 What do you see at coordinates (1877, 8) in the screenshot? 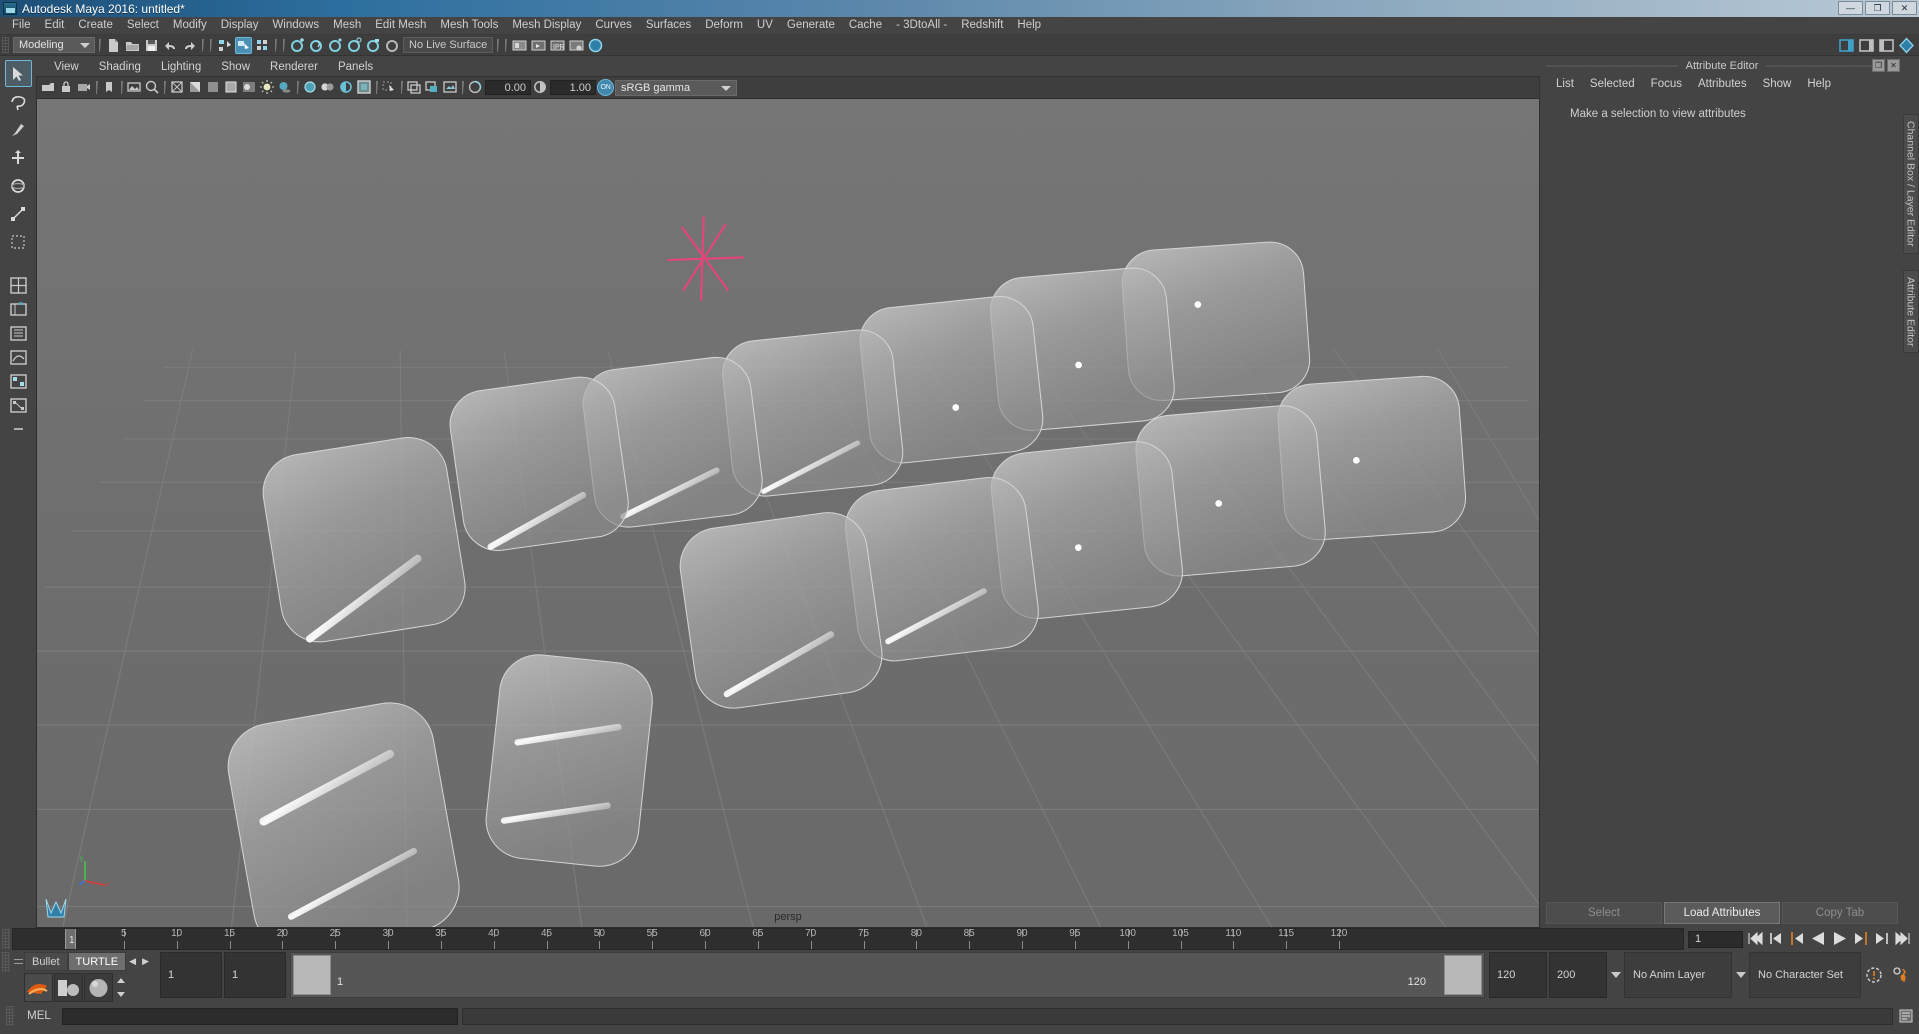
I see `maximize-button: ❐` at bounding box center [1877, 8].